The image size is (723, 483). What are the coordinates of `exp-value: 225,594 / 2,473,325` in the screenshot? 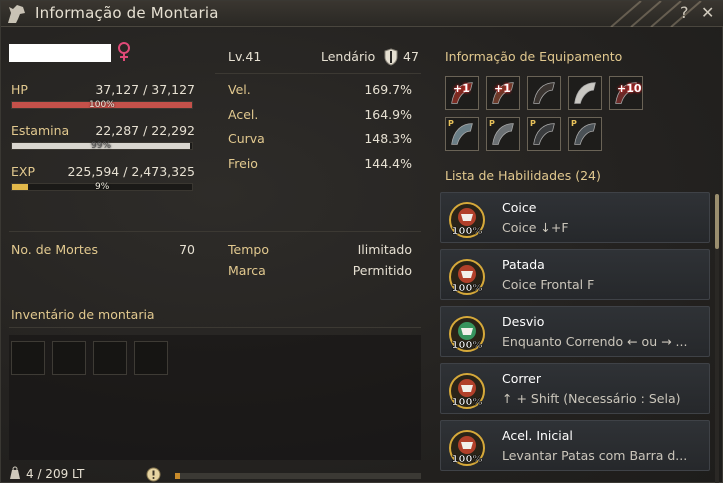 It's located at (131, 171).